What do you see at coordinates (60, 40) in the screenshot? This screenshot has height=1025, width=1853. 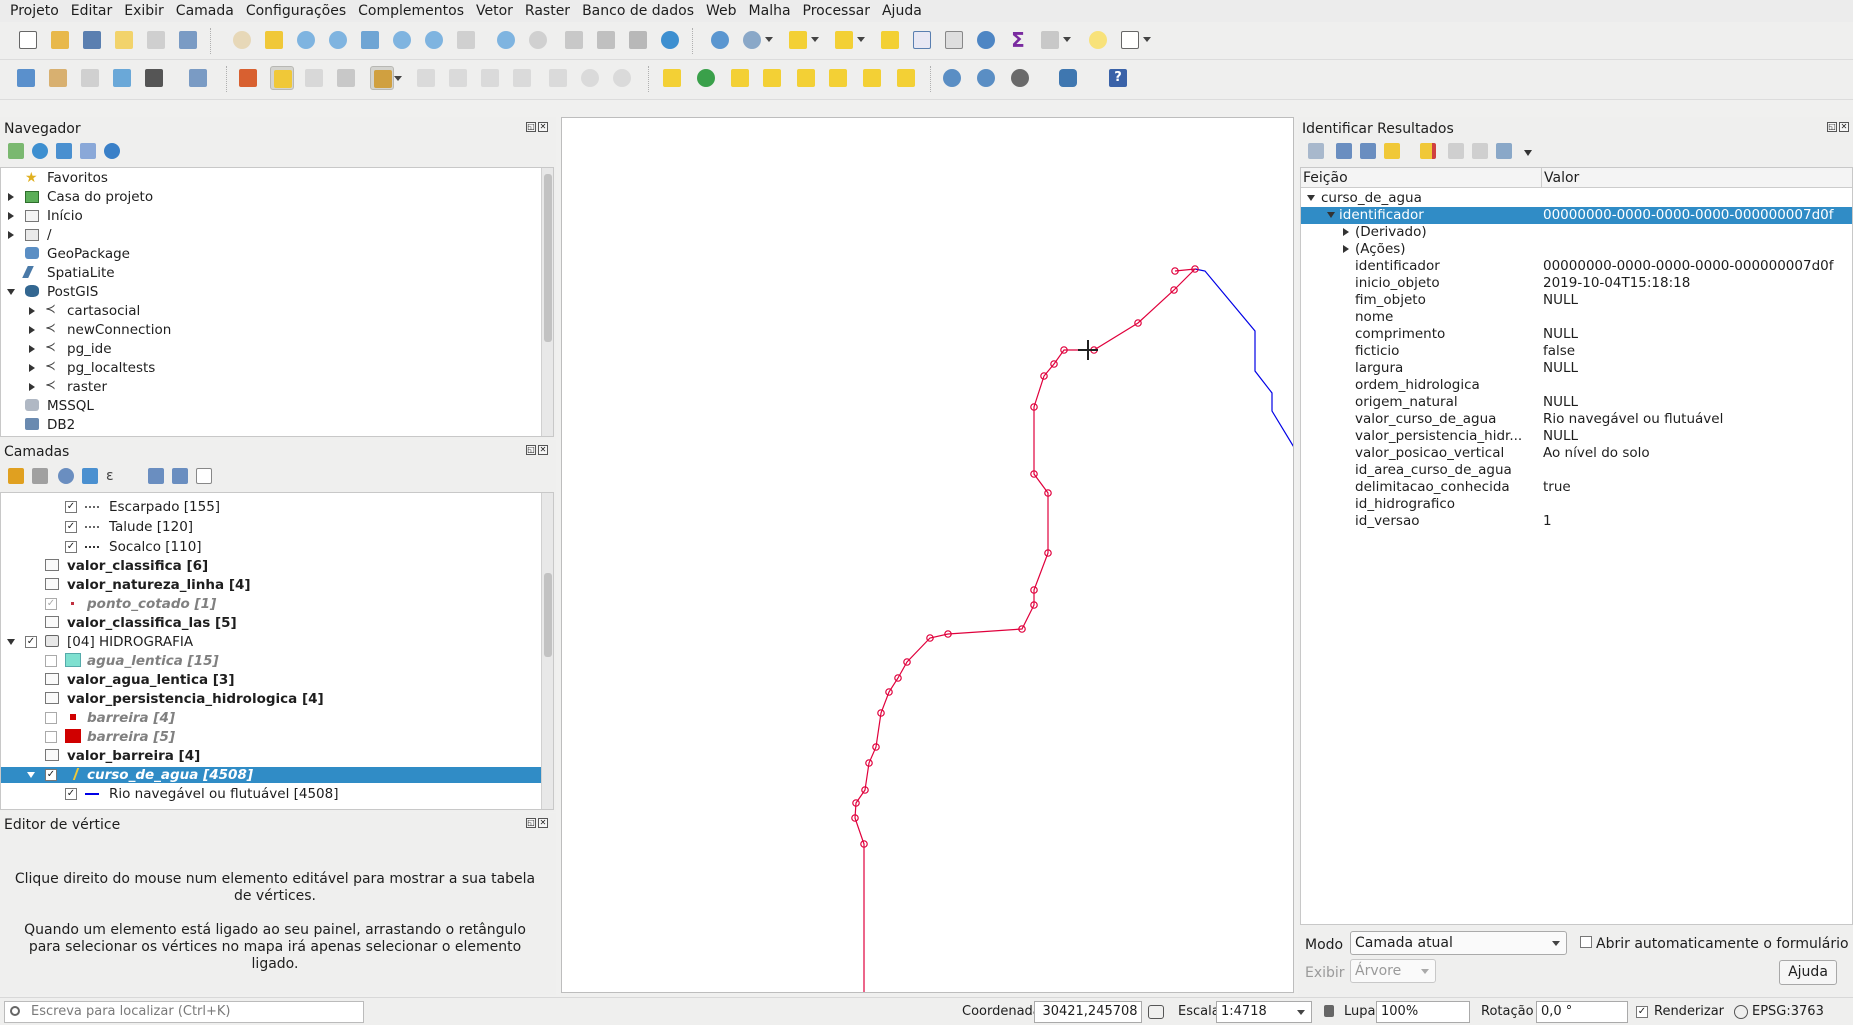 I see `open-project-icon` at bounding box center [60, 40].